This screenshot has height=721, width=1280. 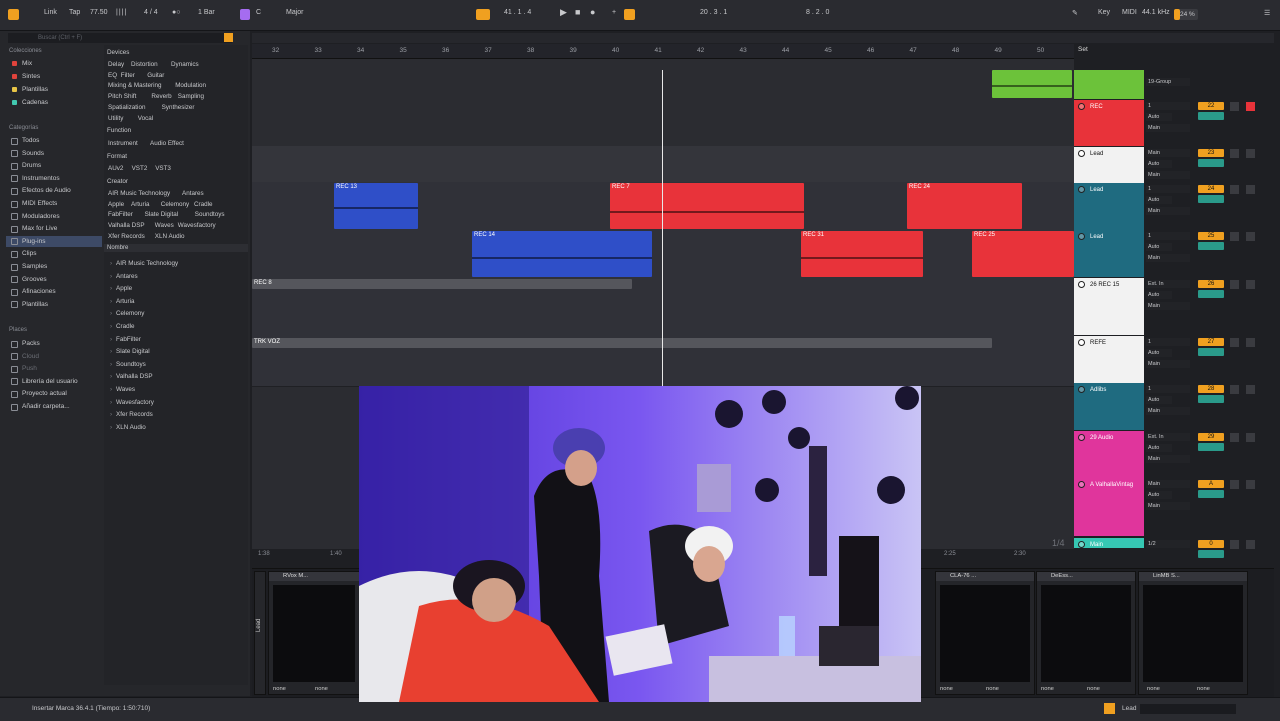 What do you see at coordinates (279, 689) in the screenshot?
I see `device-sidechain-left: none` at bounding box center [279, 689].